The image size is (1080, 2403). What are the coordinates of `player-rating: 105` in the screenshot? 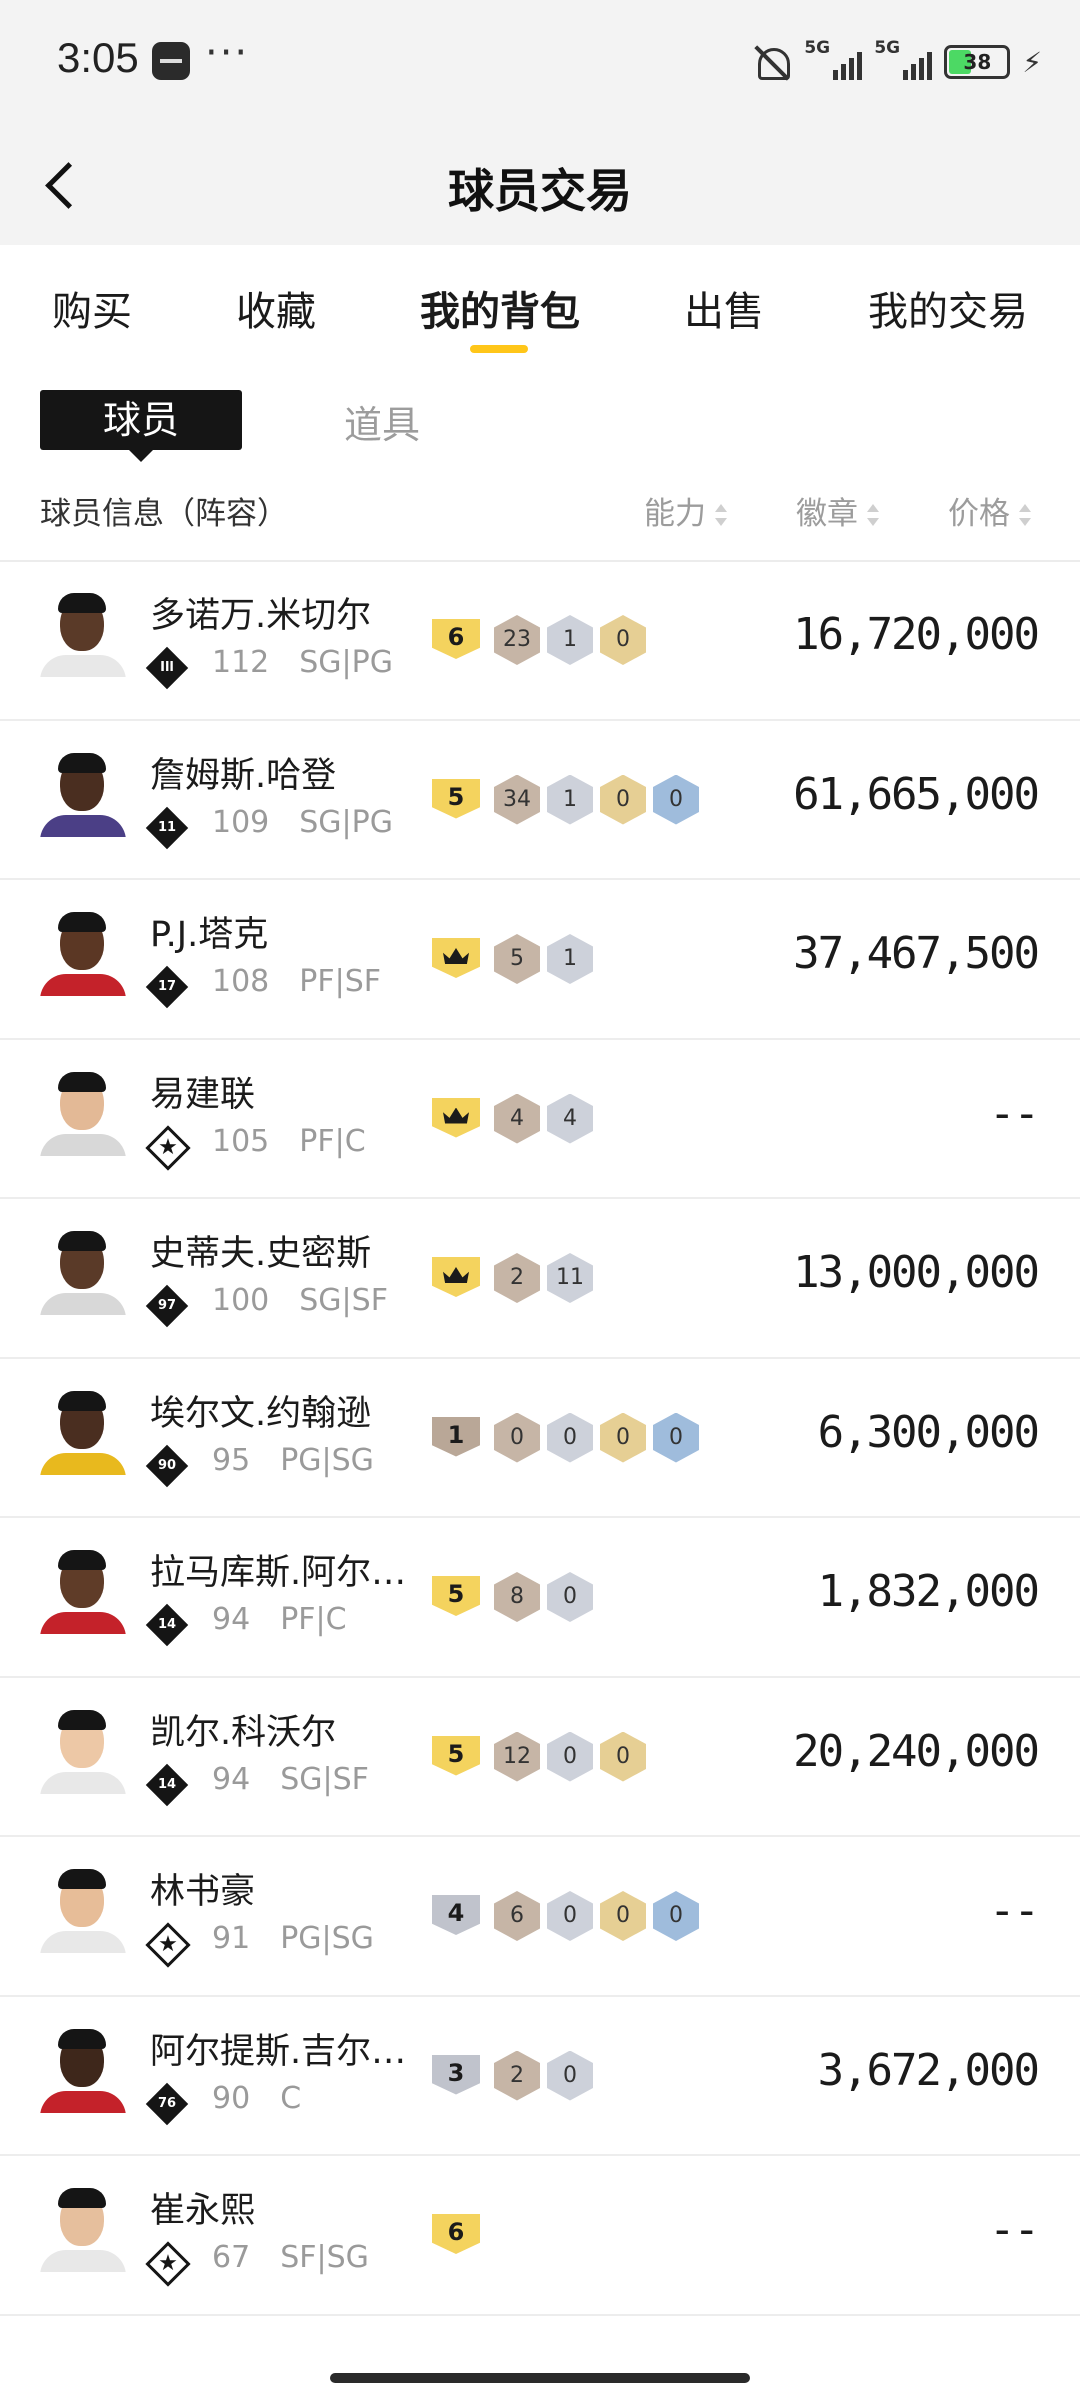 It's located at (241, 1141).